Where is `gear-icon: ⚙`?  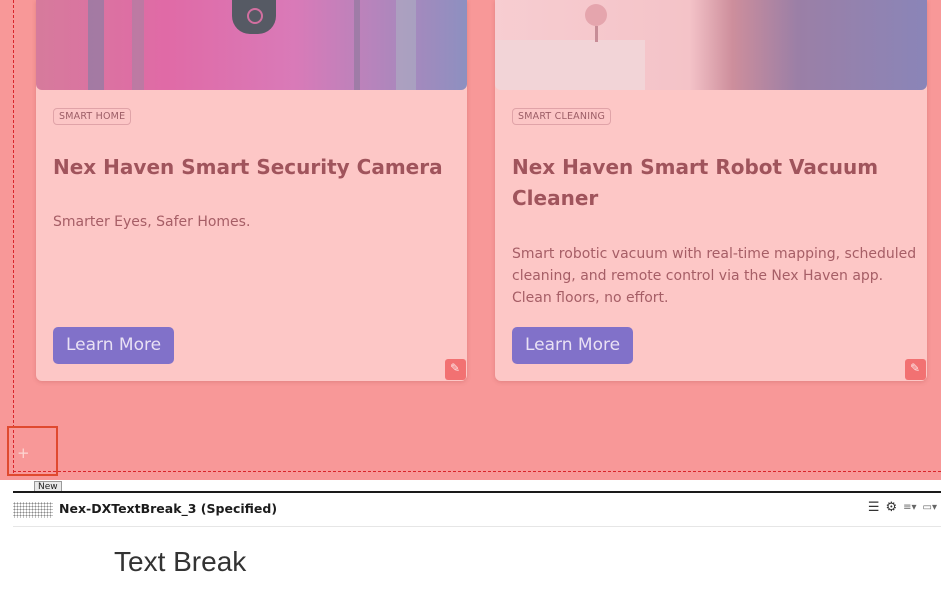 gear-icon: ⚙ is located at coordinates (891, 507).